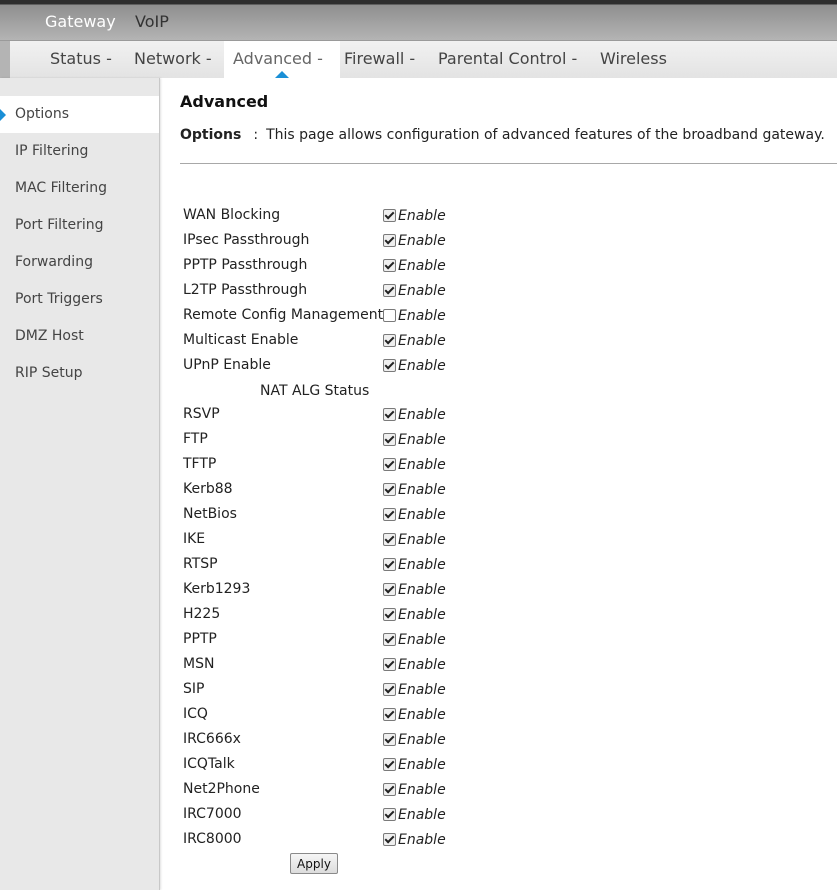 This screenshot has width=837, height=890. I want to click on enable-checkbox-pptp-passthrough, so click(389, 265).